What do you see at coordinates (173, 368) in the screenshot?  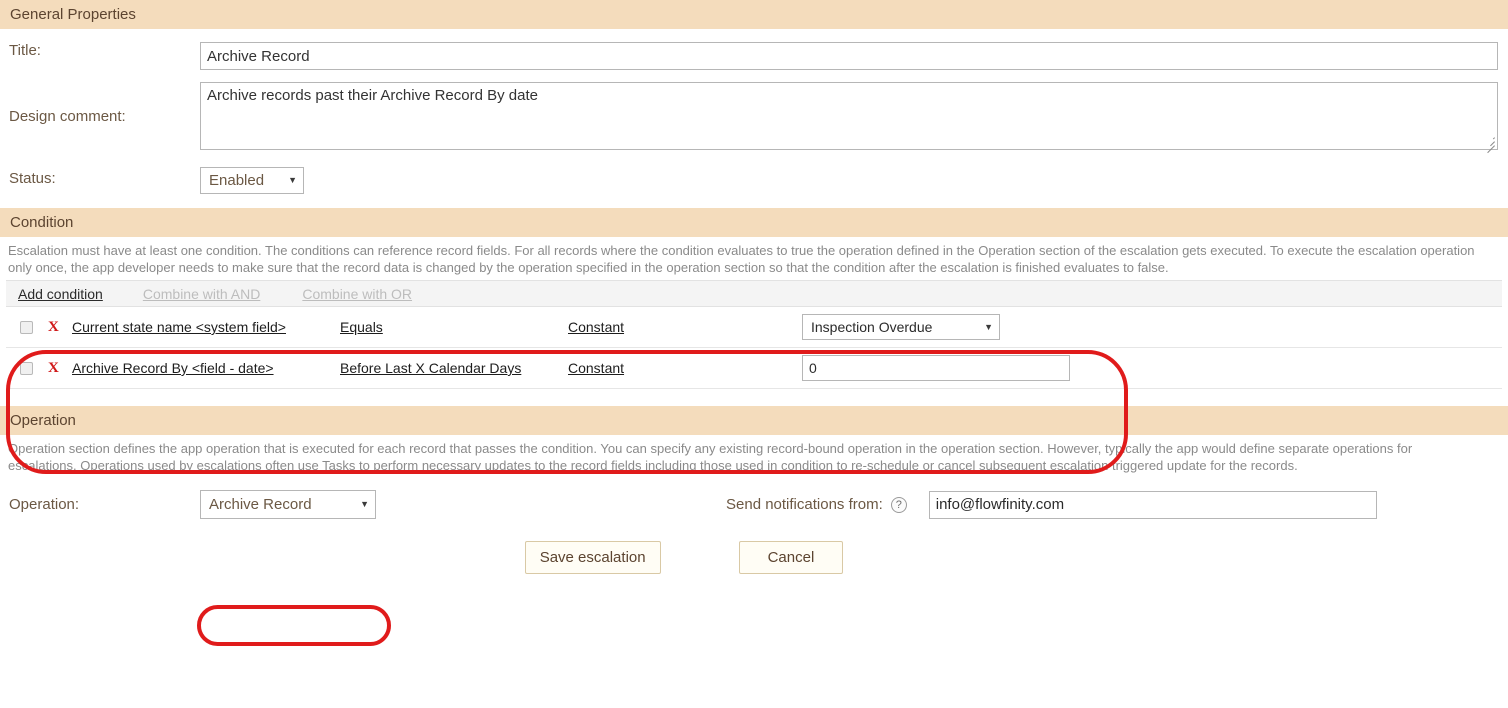 I see `condition-field-link: Archive Record By <field - date>` at bounding box center [173, 368].